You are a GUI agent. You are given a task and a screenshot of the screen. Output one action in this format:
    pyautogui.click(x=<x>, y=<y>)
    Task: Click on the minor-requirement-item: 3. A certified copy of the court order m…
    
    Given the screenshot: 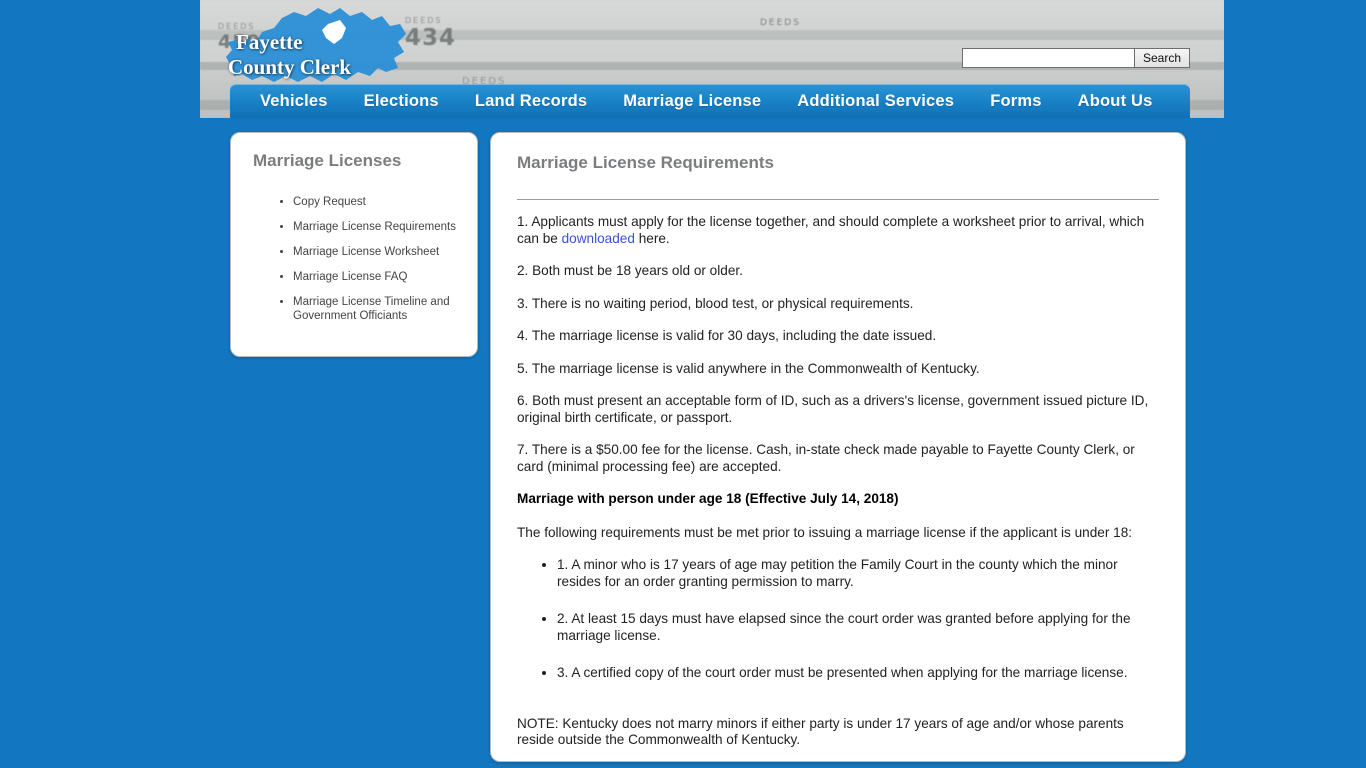 What is the action you would take?
    pyautogui.click(x=858, y=673)
    